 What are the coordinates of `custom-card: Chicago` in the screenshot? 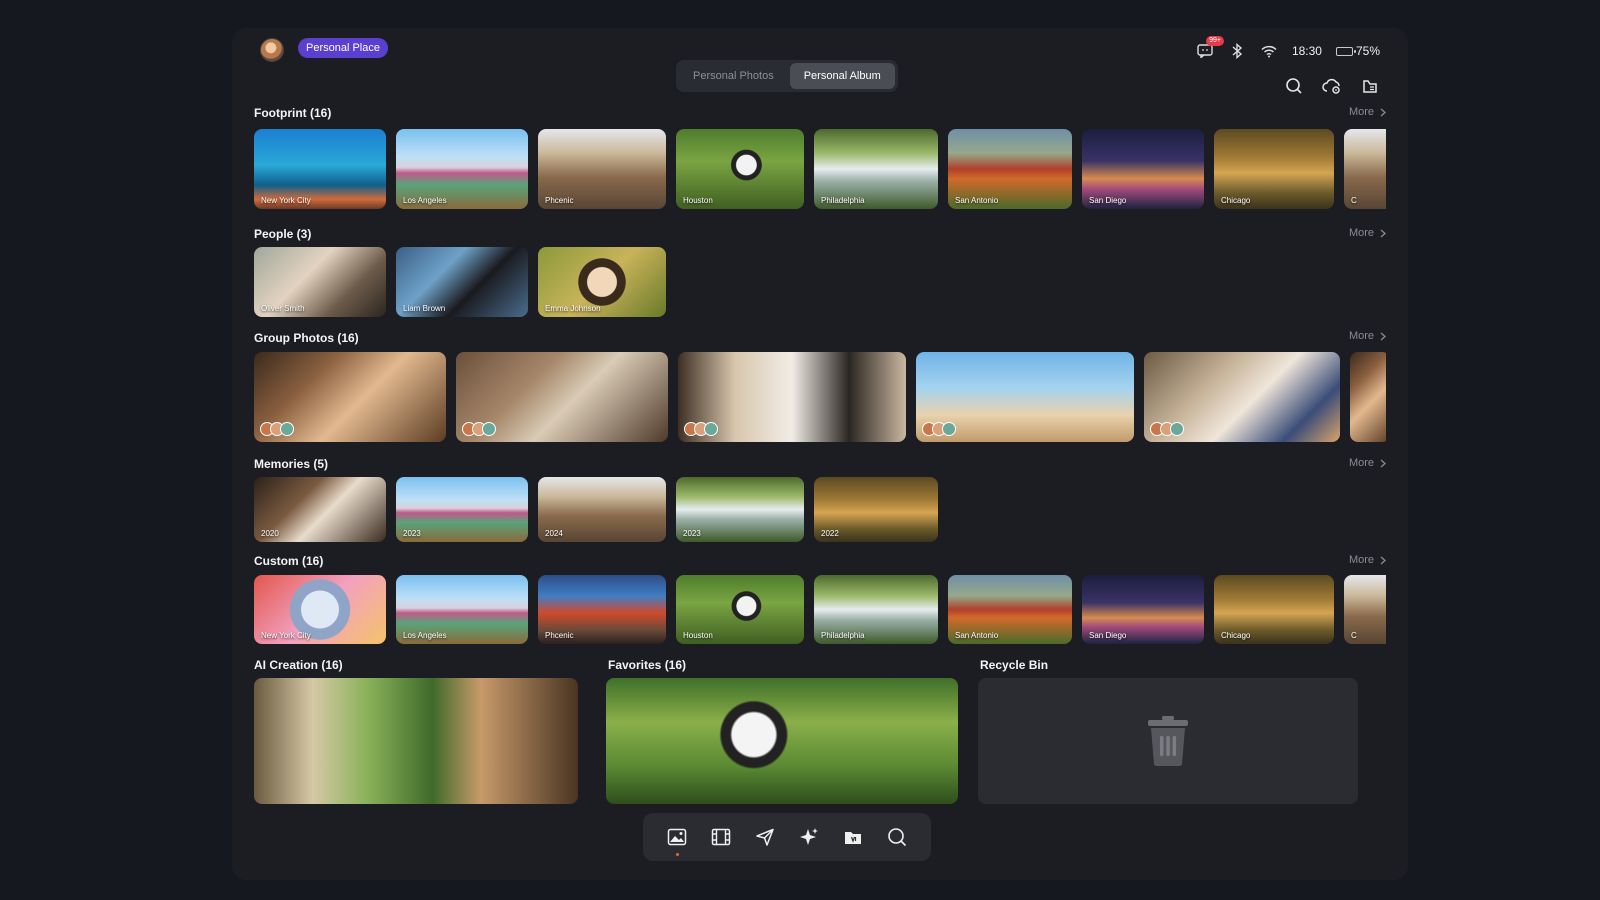 It's located at (1274, 609).